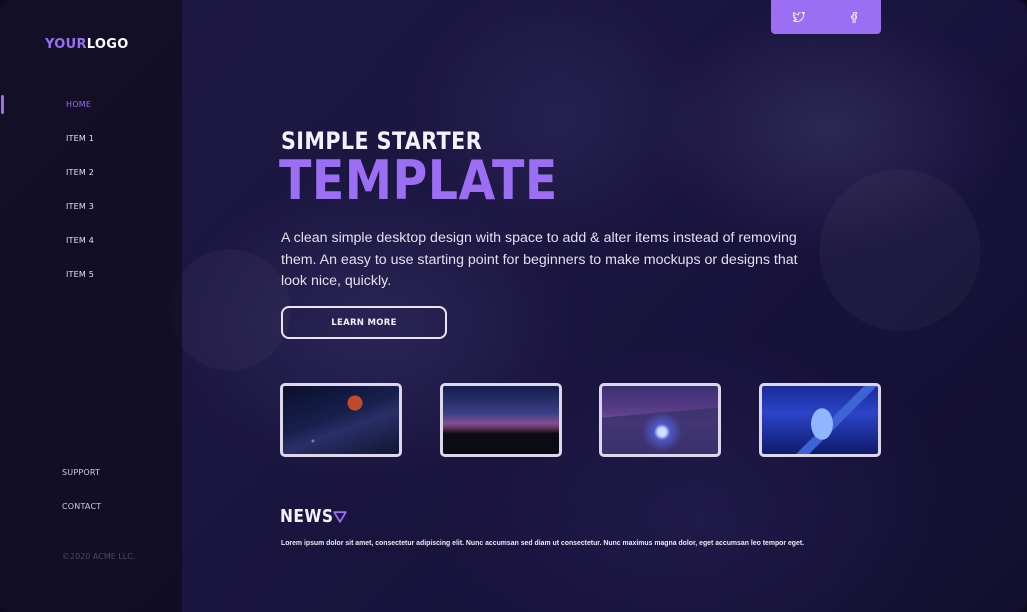 This screenshot has width=1027, height=612. Describe the element at coordinates (799, 17) in the screenshot. I see `twitter-icon` at that location.